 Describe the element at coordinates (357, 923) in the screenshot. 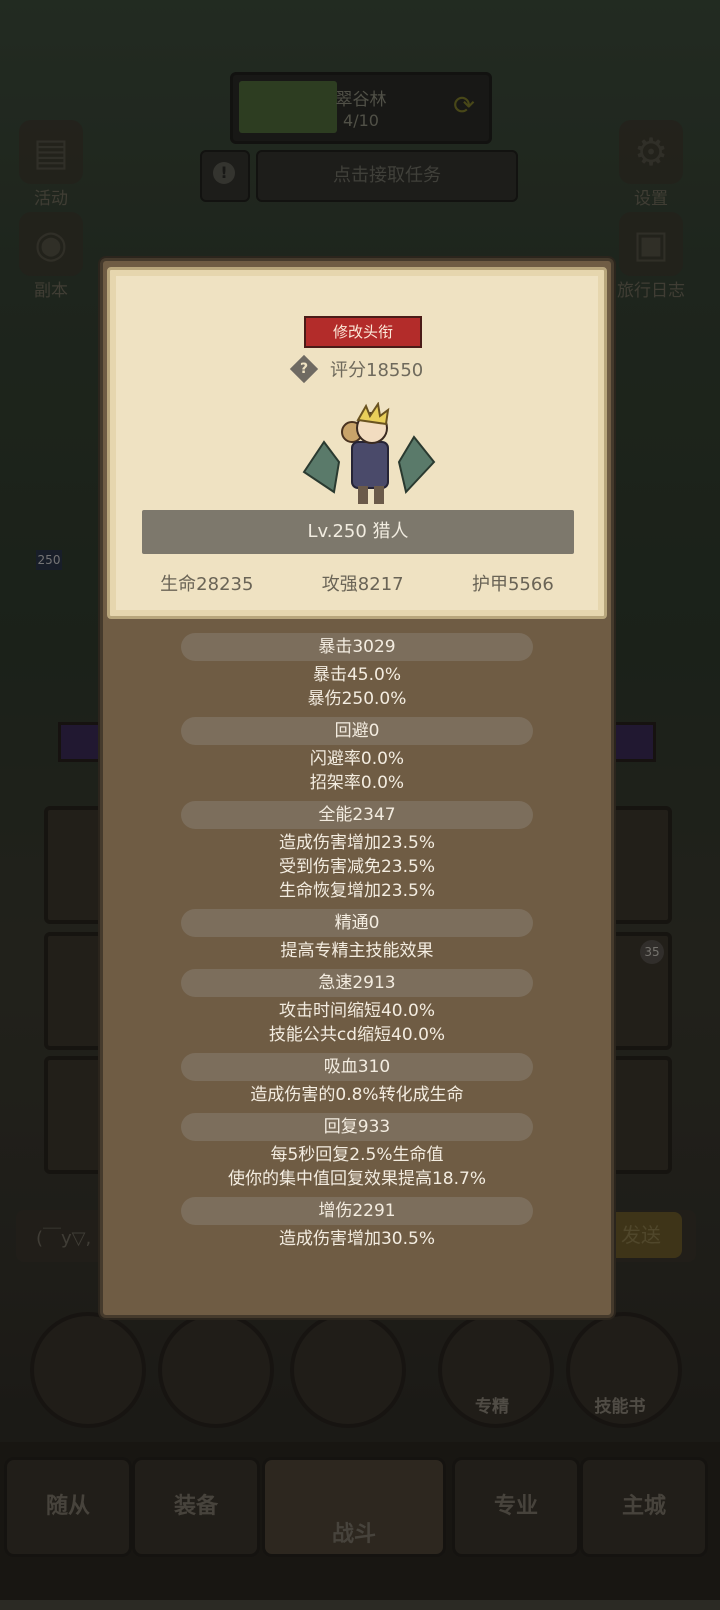

I see `stat-header: 精通0` at that location.